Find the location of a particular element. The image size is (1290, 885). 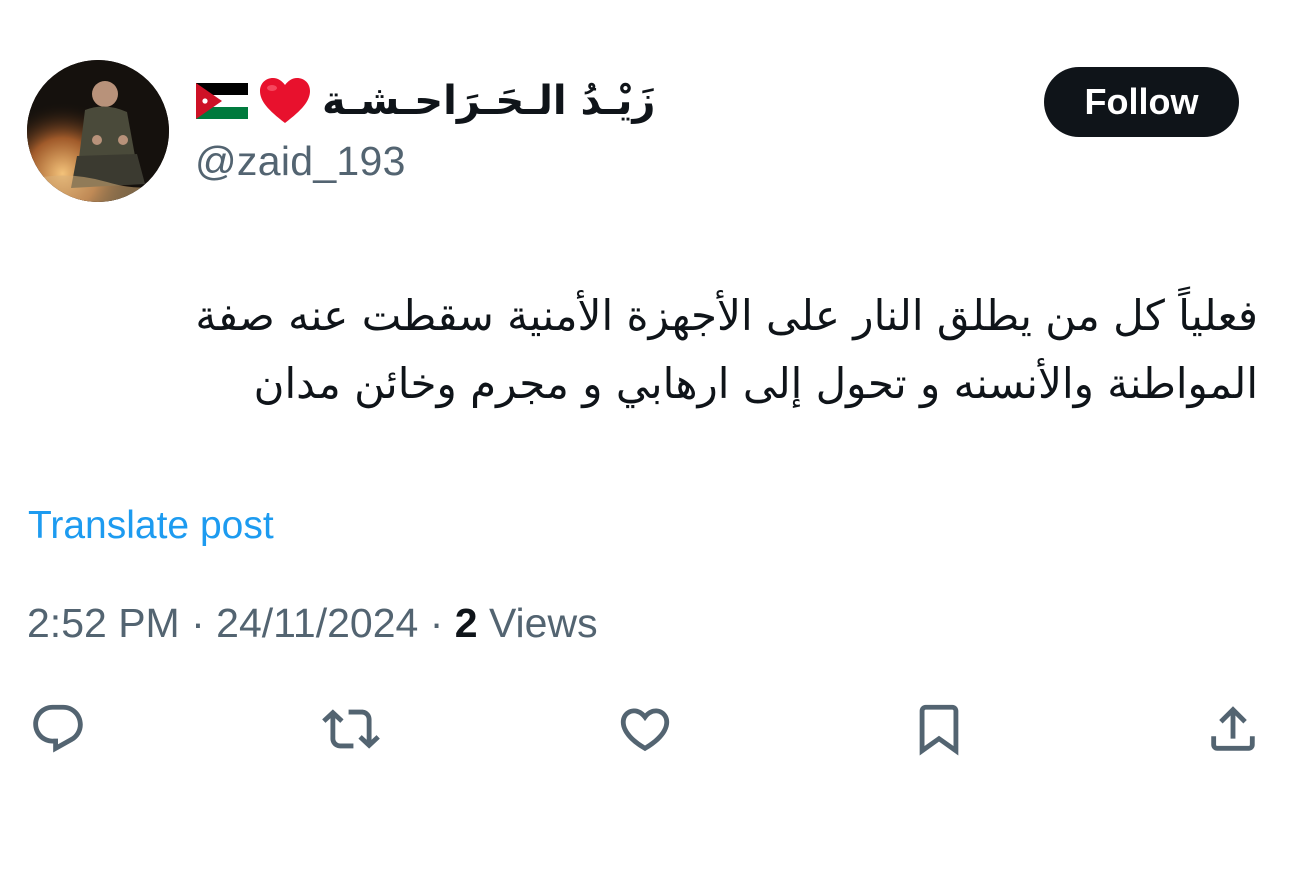

post-date: 24/11/2024 is located at coordinates (317, 623).